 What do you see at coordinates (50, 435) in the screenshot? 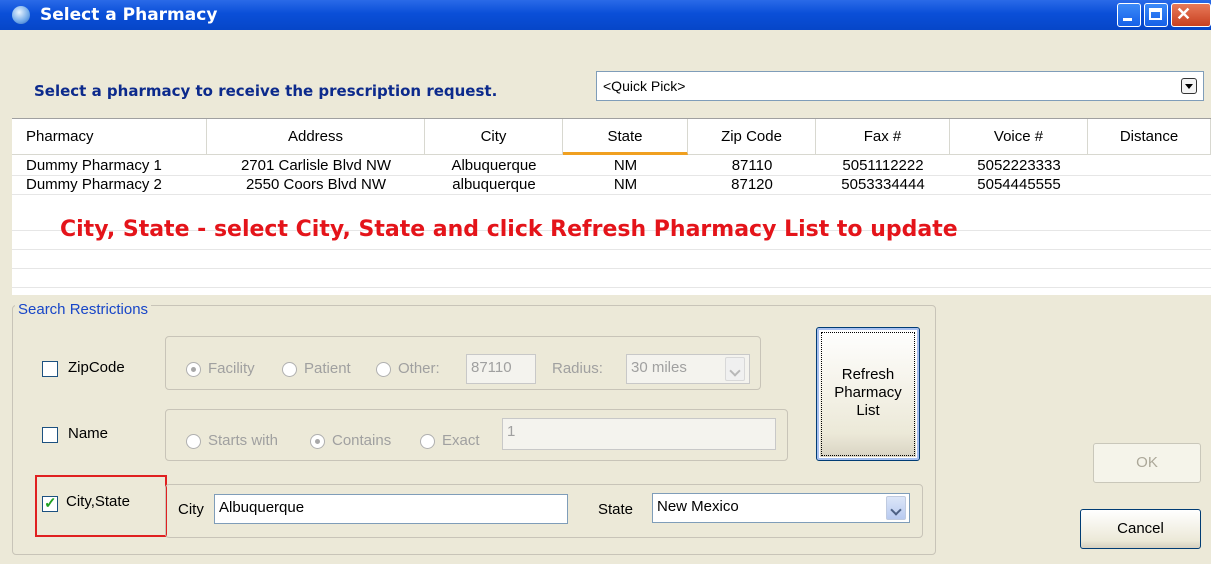
I see `name-checkbox` at bounding box center [50, 435].